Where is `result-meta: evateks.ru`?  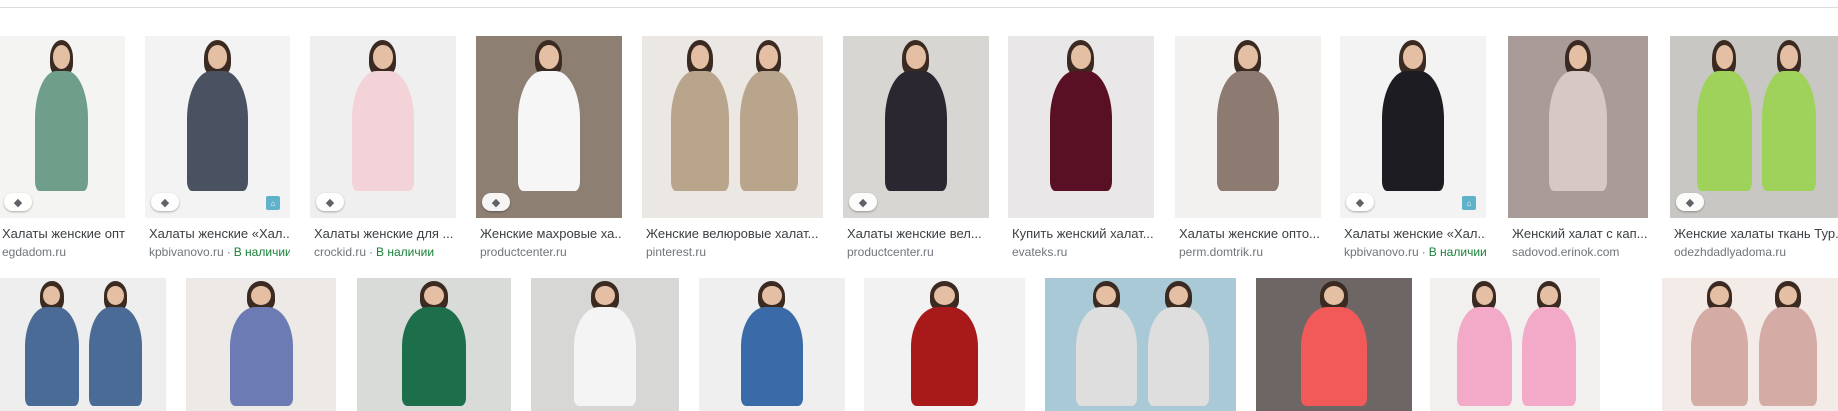
result-meta: evateks.ru is located at coordinates (1083, 252).